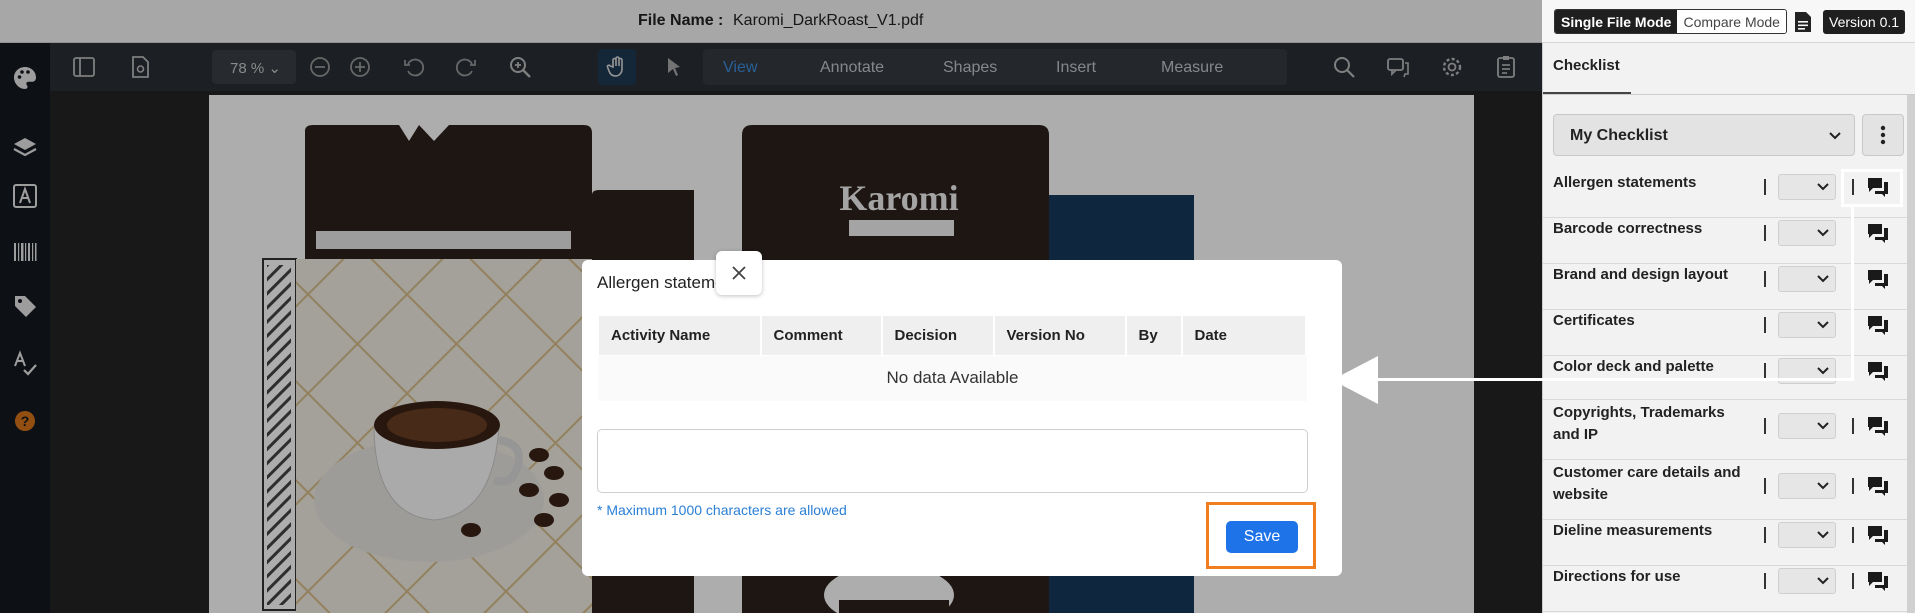 The width and height of the screenshot is (1915, 613). I want to click on checklist-item-label: Dieline measurements, so click(1633, 530).